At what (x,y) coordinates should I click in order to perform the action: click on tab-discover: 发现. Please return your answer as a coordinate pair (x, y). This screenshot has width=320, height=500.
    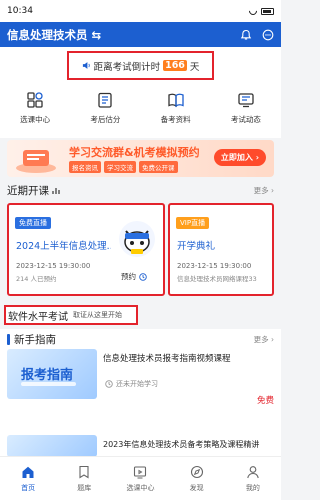
    Looking at the image, I should click on (197, 479).